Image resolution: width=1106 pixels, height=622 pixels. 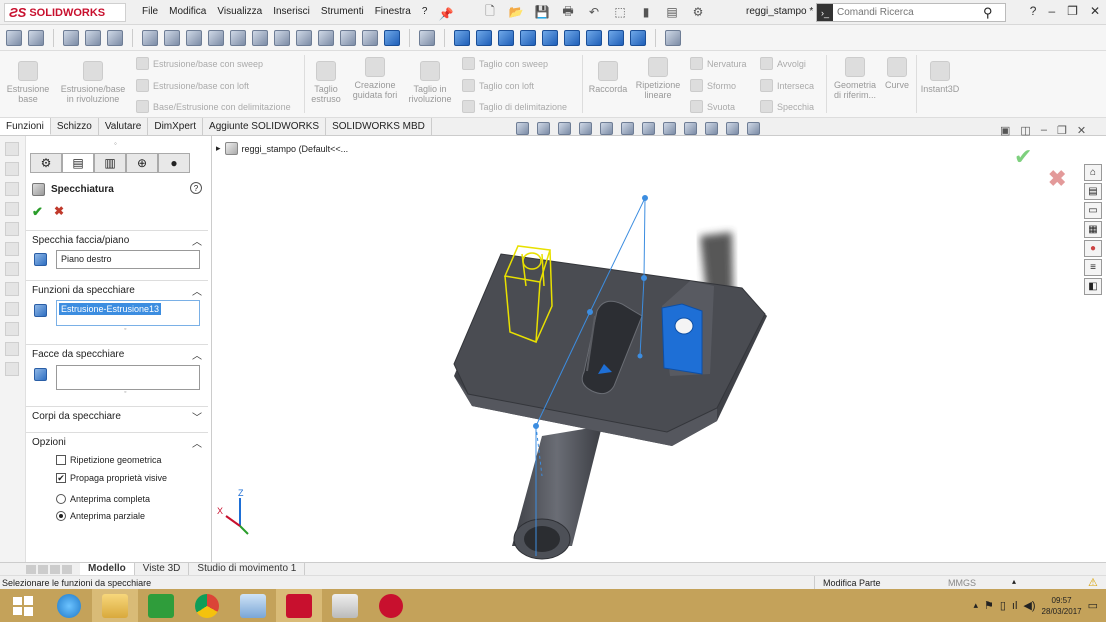 What do you see at coordinates (69, 605) in the screenshot?
I see `ie-button` at bounding box center [69, 605].